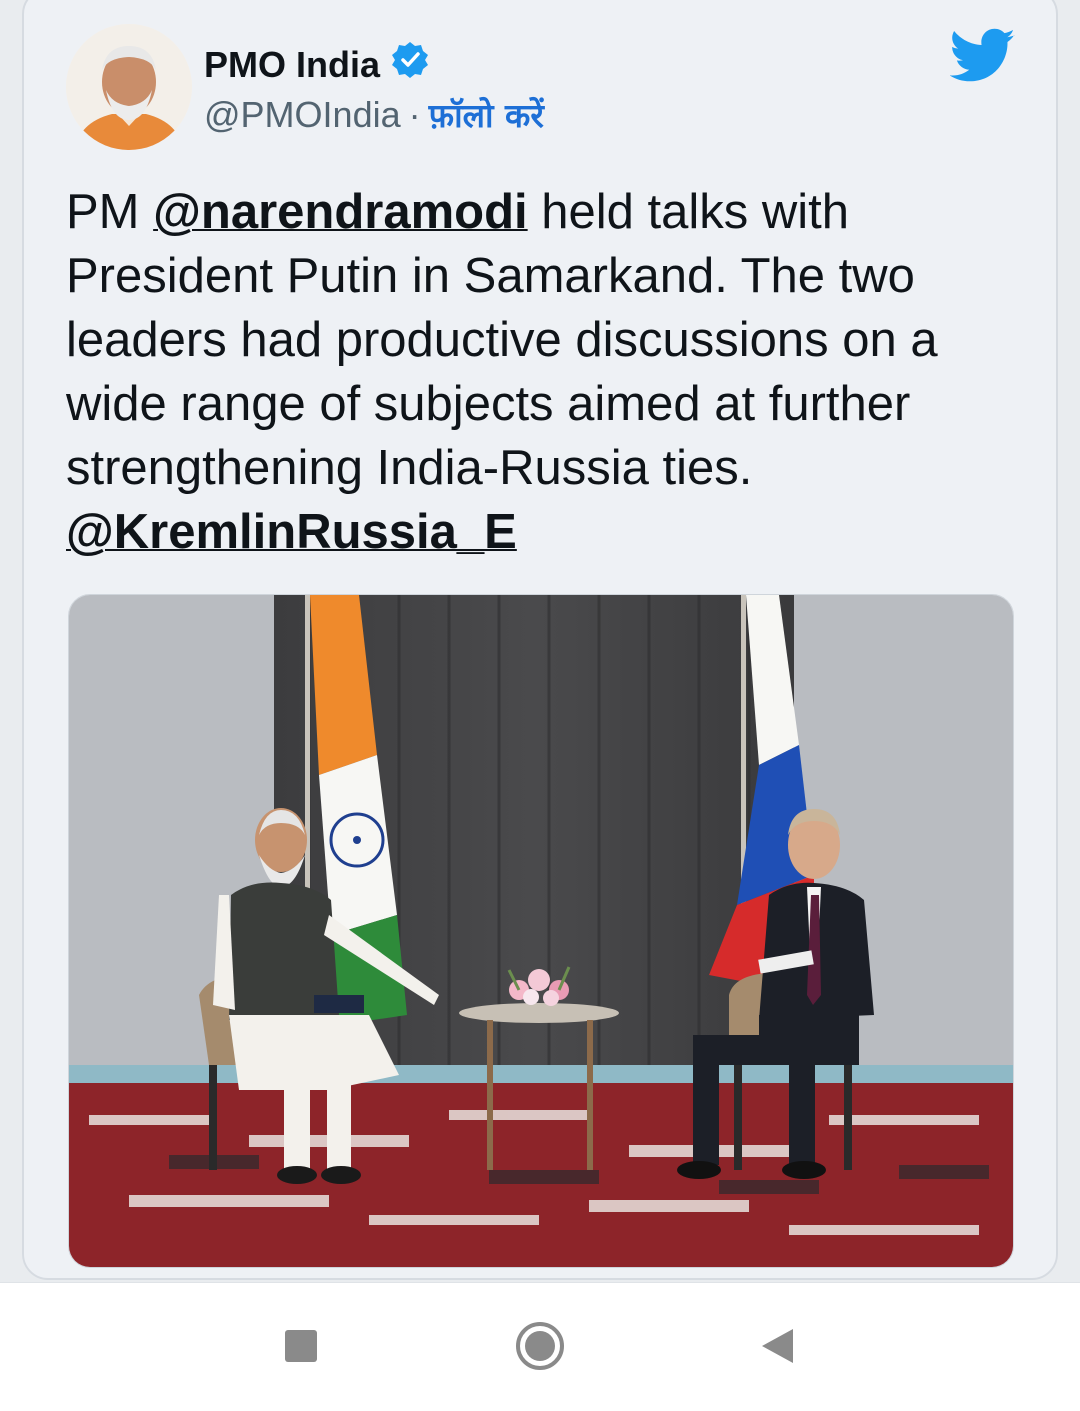 The height and width of the screenshot is (1411, 1080). I want to click on system-navigation-bar, so click(540, 1346).